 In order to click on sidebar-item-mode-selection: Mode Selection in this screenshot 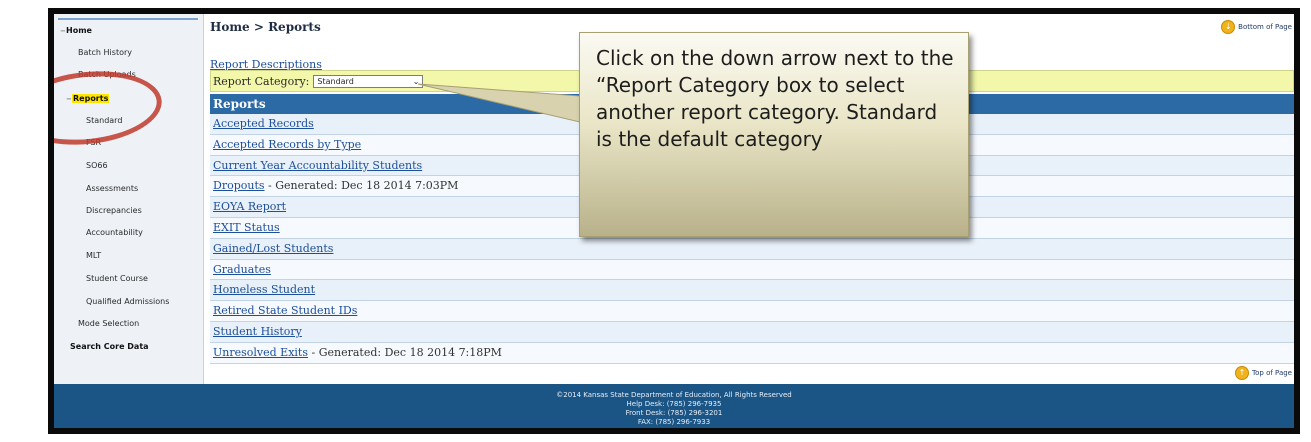, I will do `click(108, 323)`.